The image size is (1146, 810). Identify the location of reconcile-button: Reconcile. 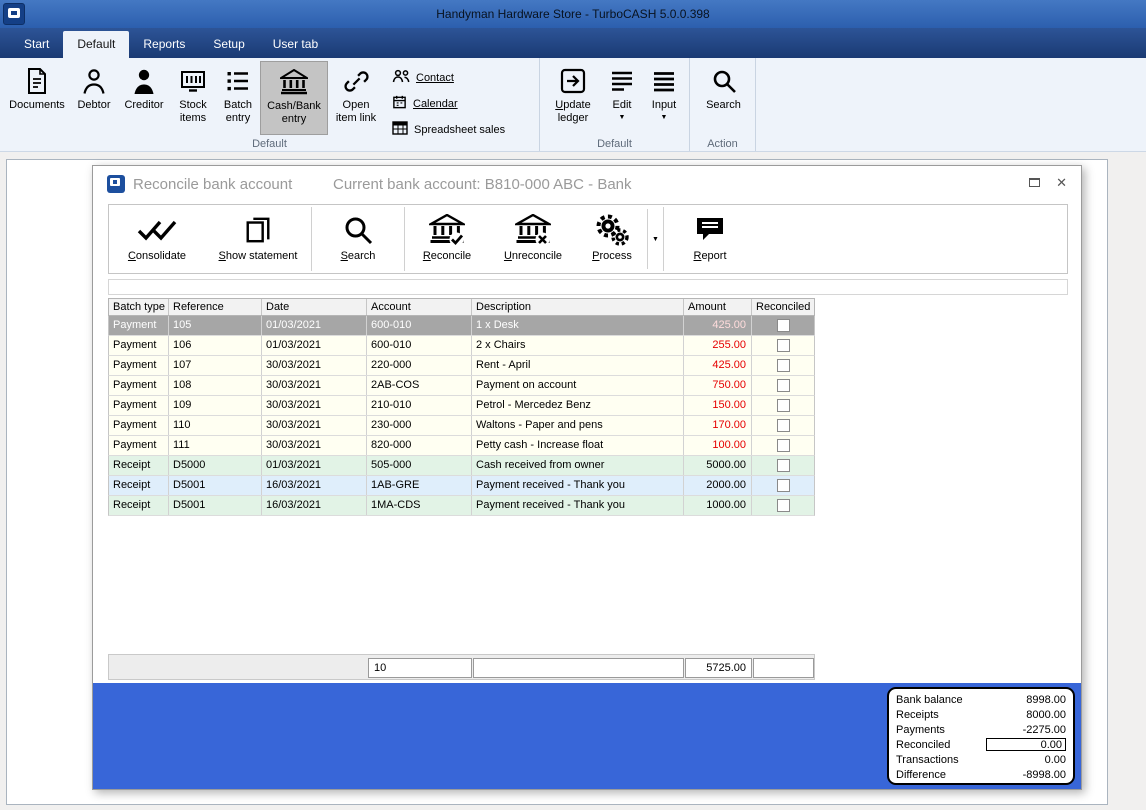
(447, 239).